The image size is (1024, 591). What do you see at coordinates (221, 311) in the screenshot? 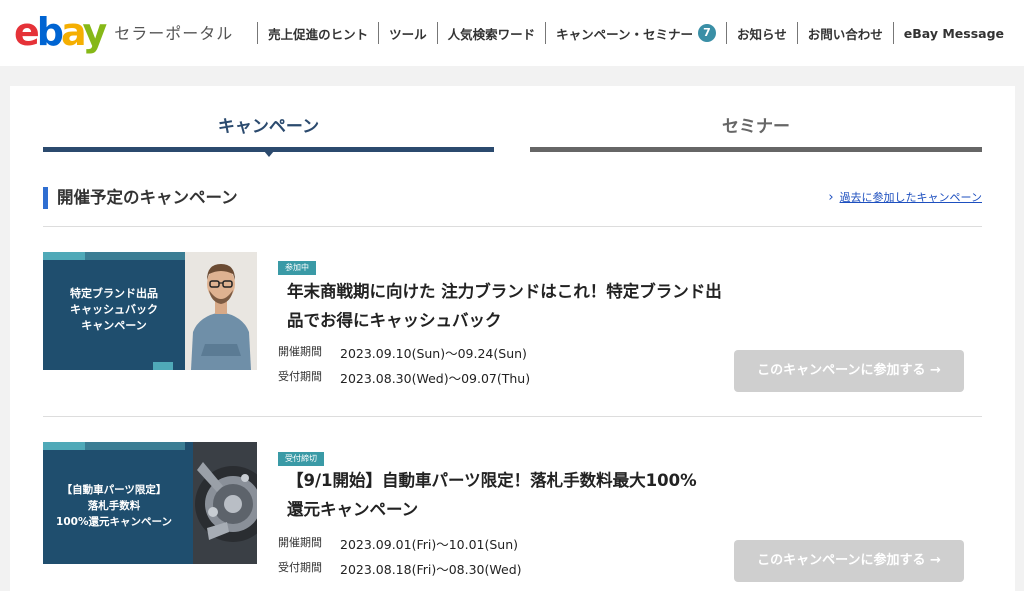
I see `businessman-photo` at bounding box center [221, 311].